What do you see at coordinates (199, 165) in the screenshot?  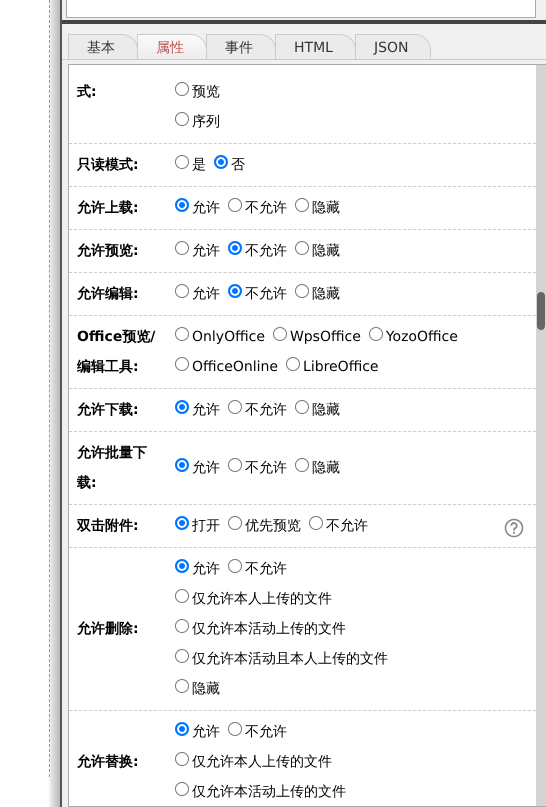 I see `radio-label: 是` at bounding box center [199, 165].